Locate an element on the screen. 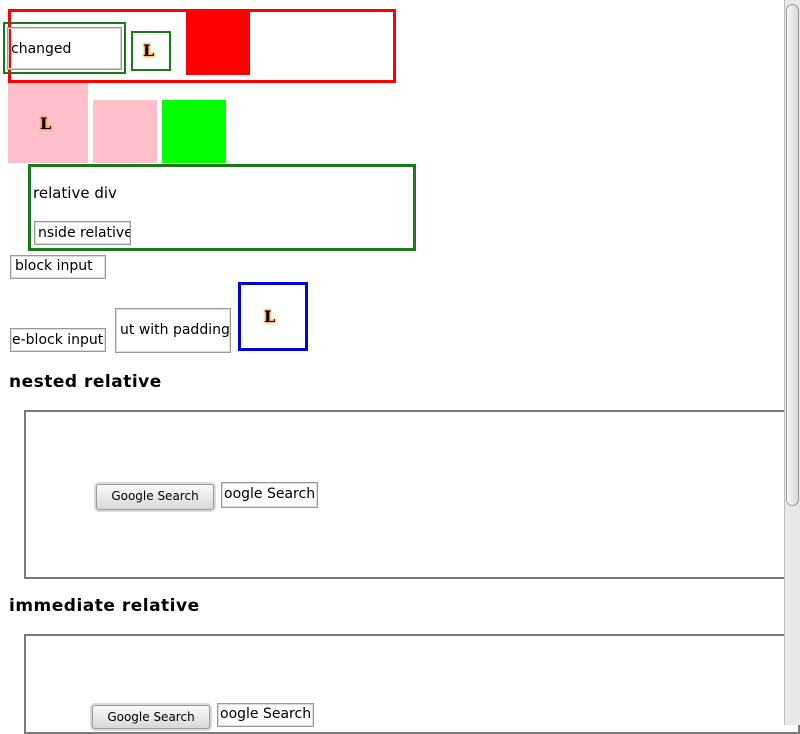 The width and height of the screenshot is (800, 734). scrollbar-thumb is located at coordinates (792, 255).